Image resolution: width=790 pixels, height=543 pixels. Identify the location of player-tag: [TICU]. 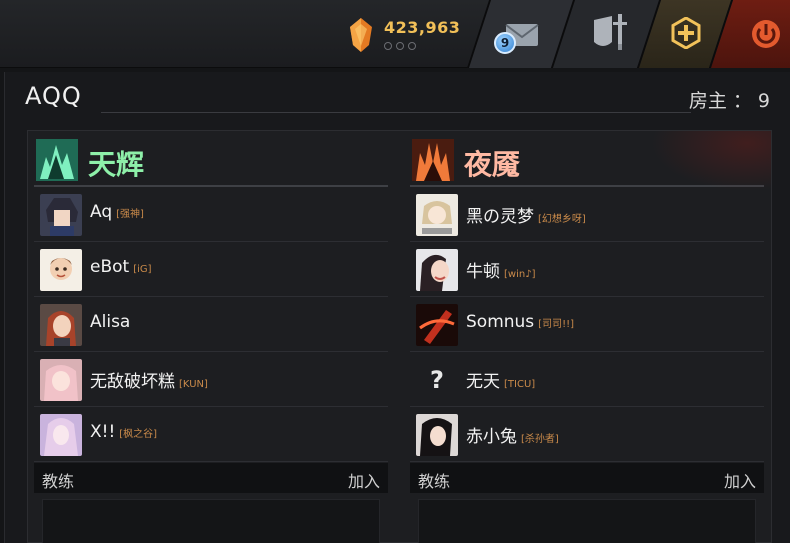
(520, 384).